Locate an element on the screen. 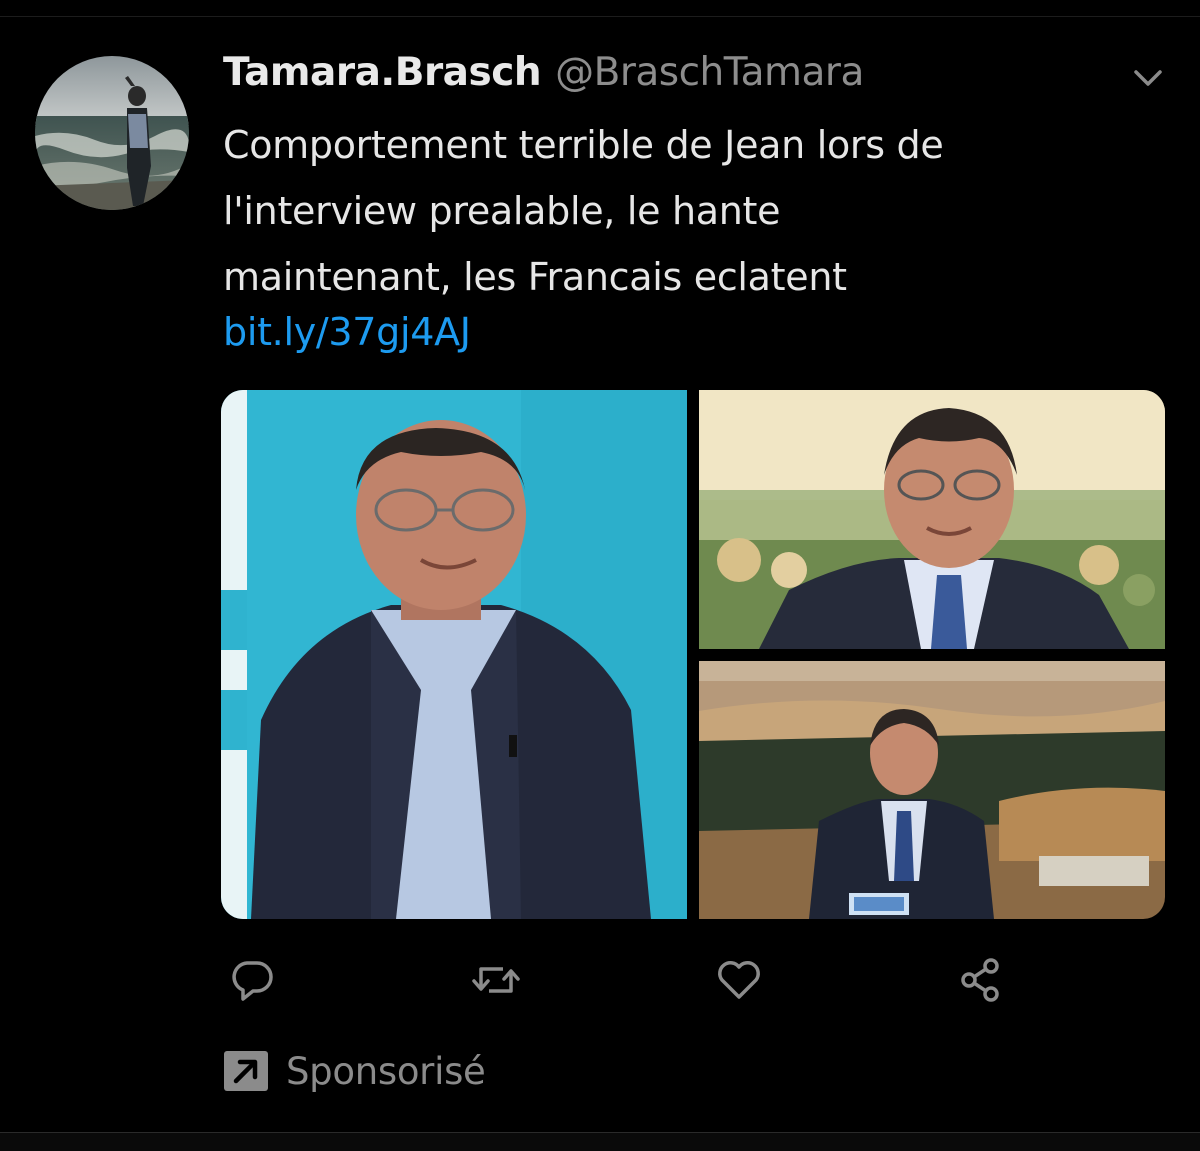 The width and height of the screenshot is (1200, 1151). display-name: Tamara.Brasch is located at coordinates (382, 72).